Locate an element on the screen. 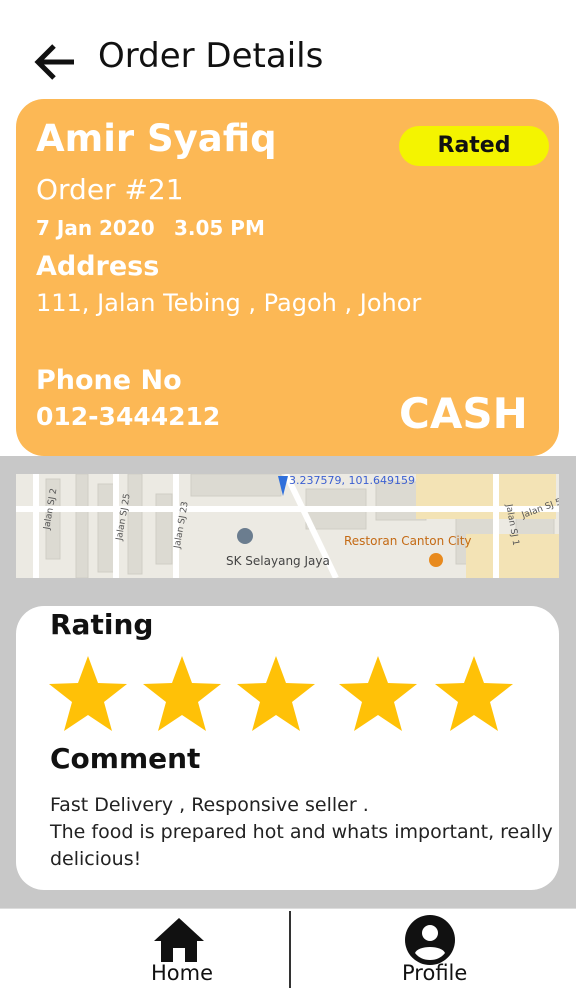 The image size is (576, 988). back-button is located at coordinates (56, 62).